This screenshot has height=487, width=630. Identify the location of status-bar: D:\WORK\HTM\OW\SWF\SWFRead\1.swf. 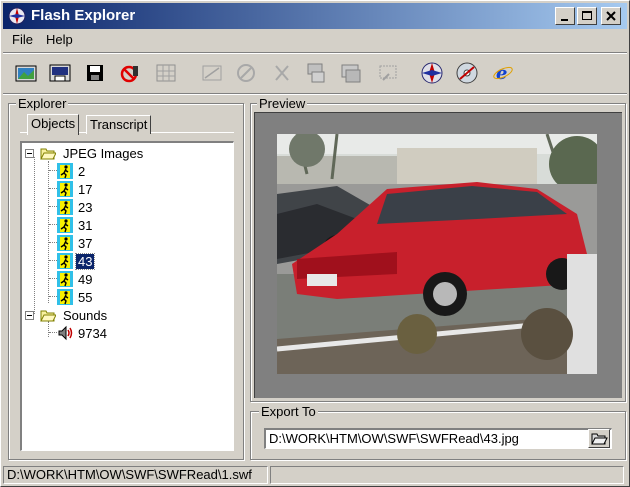
(135, 475).